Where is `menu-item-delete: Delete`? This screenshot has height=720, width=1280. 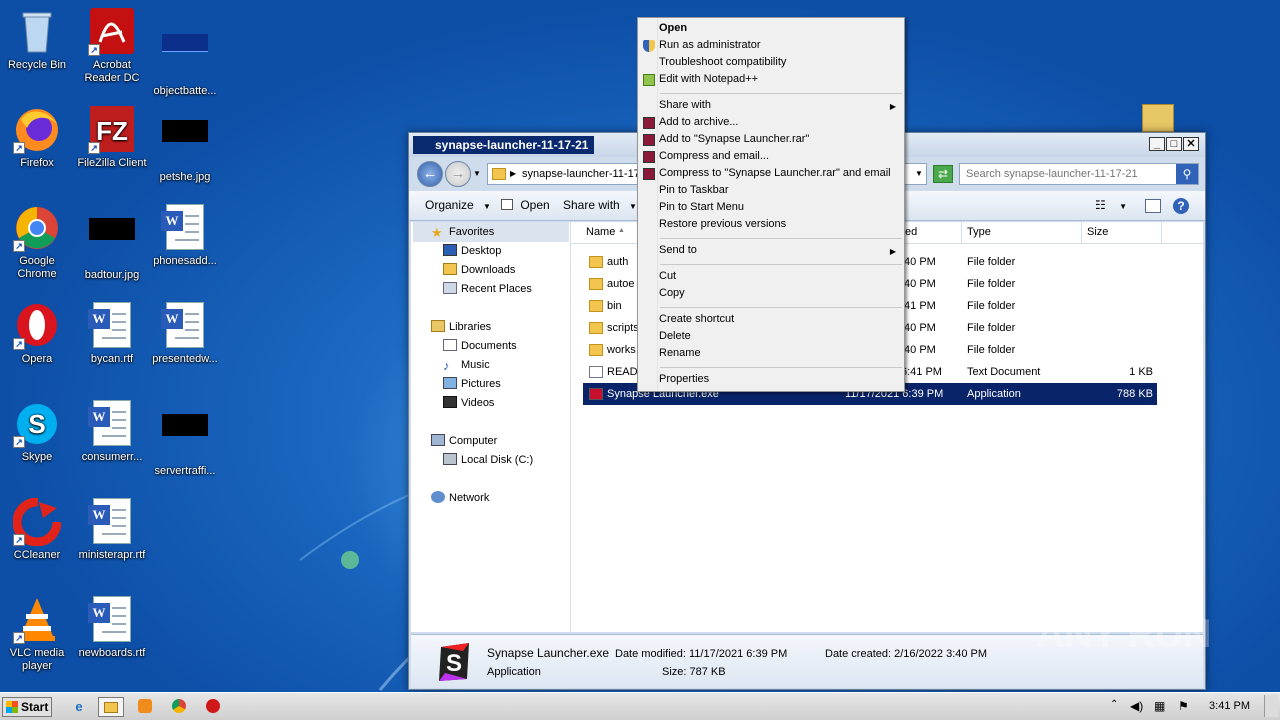 menu-item-delete: Delete is located at coordinates (675, 336).